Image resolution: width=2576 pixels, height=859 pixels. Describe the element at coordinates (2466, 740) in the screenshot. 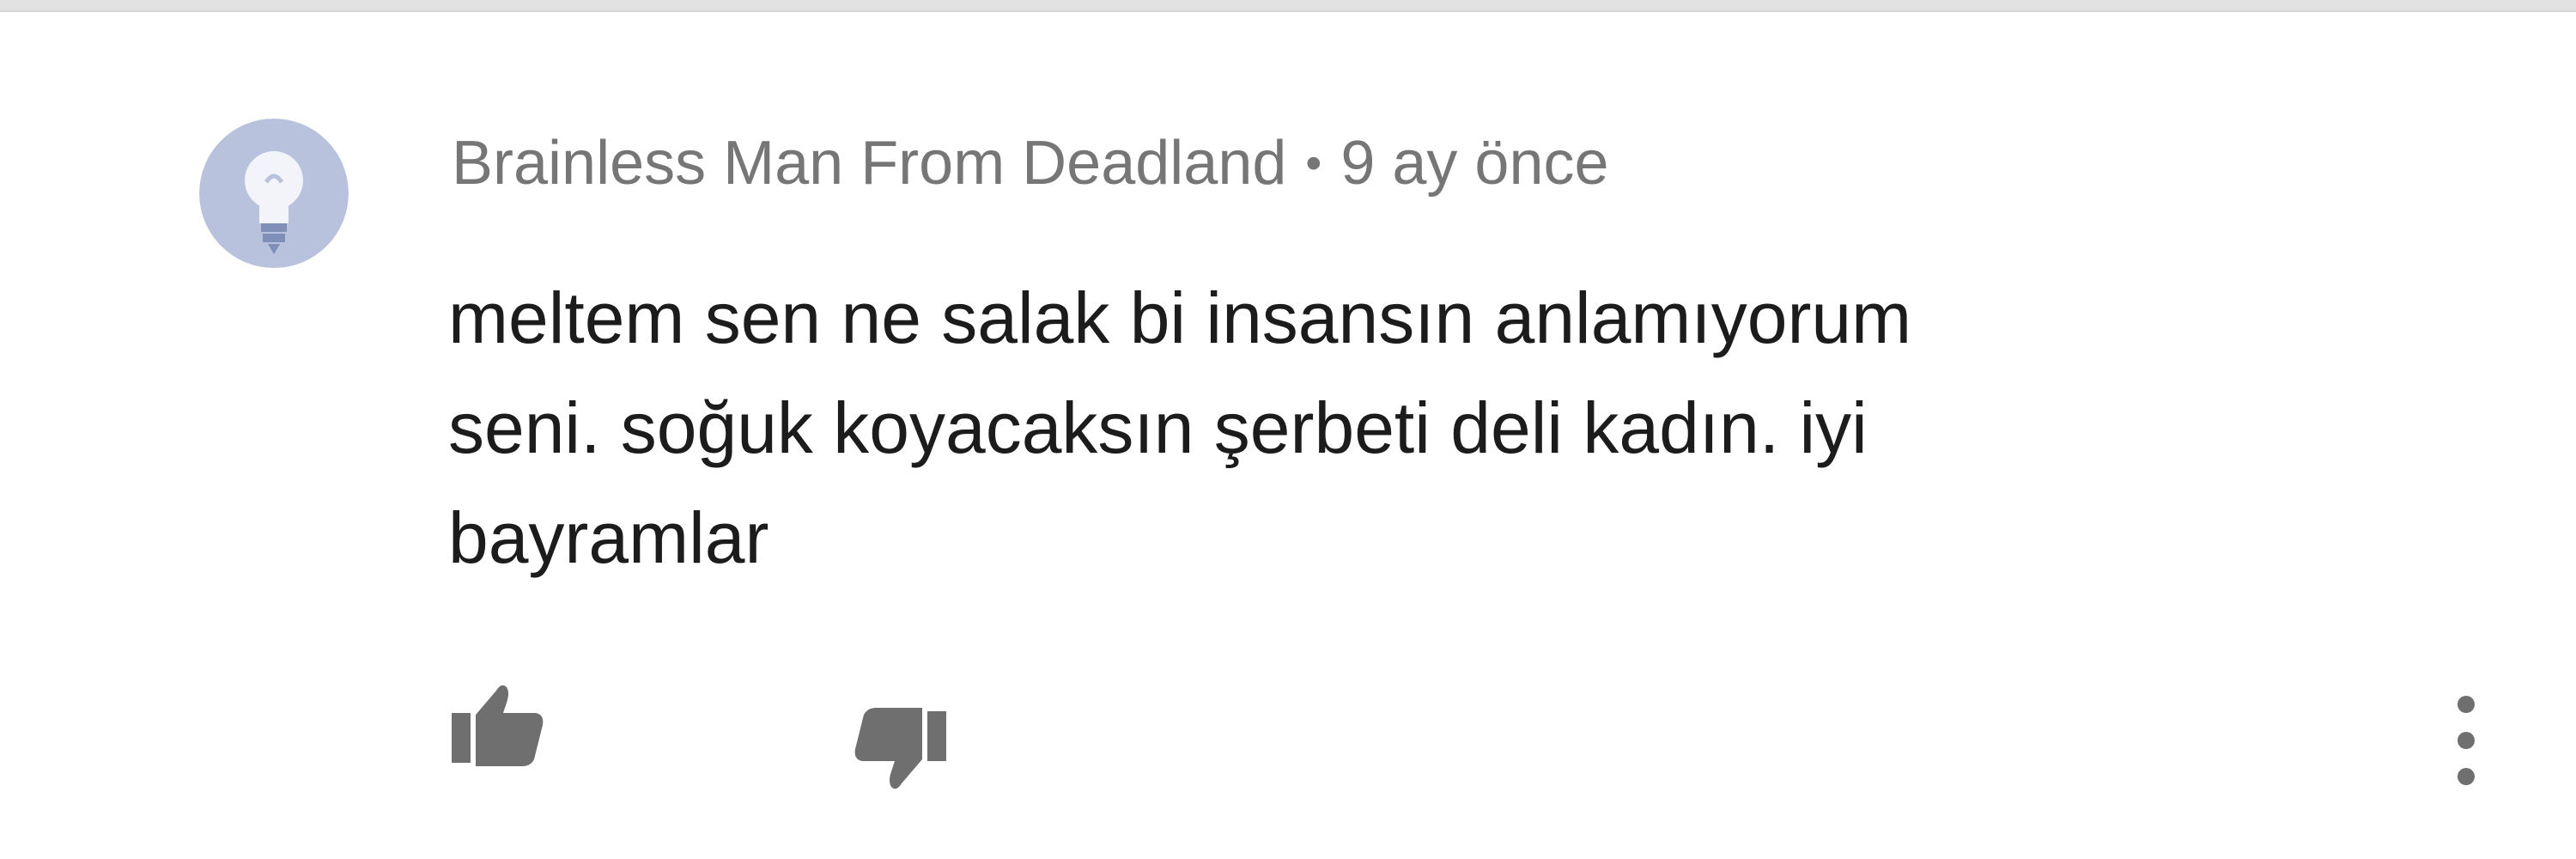

I see `more-vertical-icon` at that location.